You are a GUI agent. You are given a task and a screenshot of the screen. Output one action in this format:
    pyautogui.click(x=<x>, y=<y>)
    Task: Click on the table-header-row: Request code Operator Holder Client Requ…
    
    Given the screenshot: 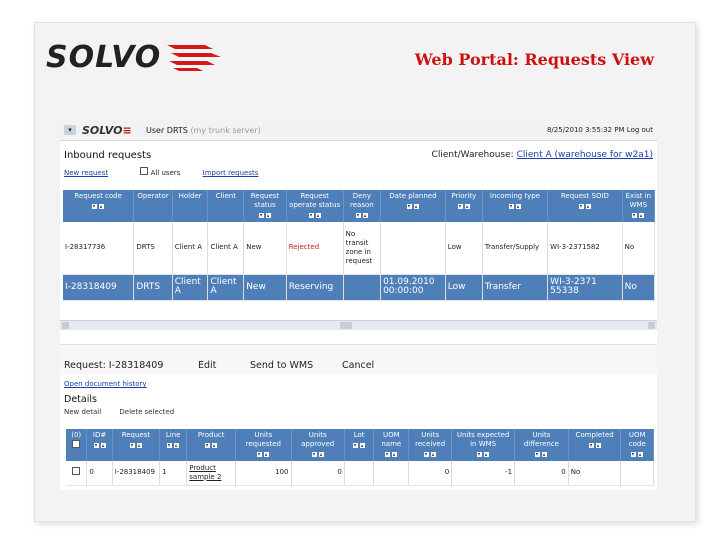 What is the action you would take?
    pyautogui.click(x=359, y=206)
    